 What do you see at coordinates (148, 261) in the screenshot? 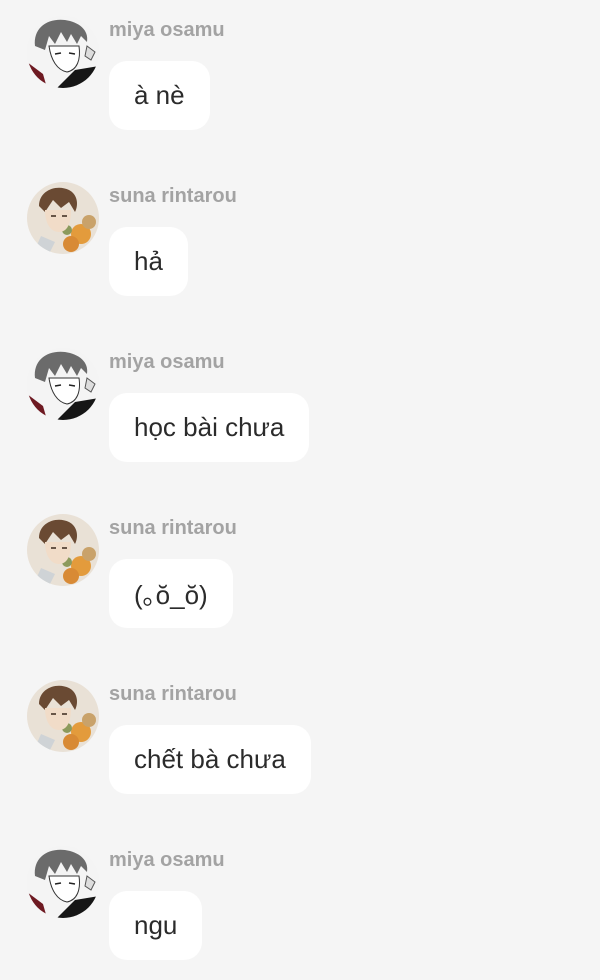
I see `message-bubble: hả` at bounding box center [148, 261].